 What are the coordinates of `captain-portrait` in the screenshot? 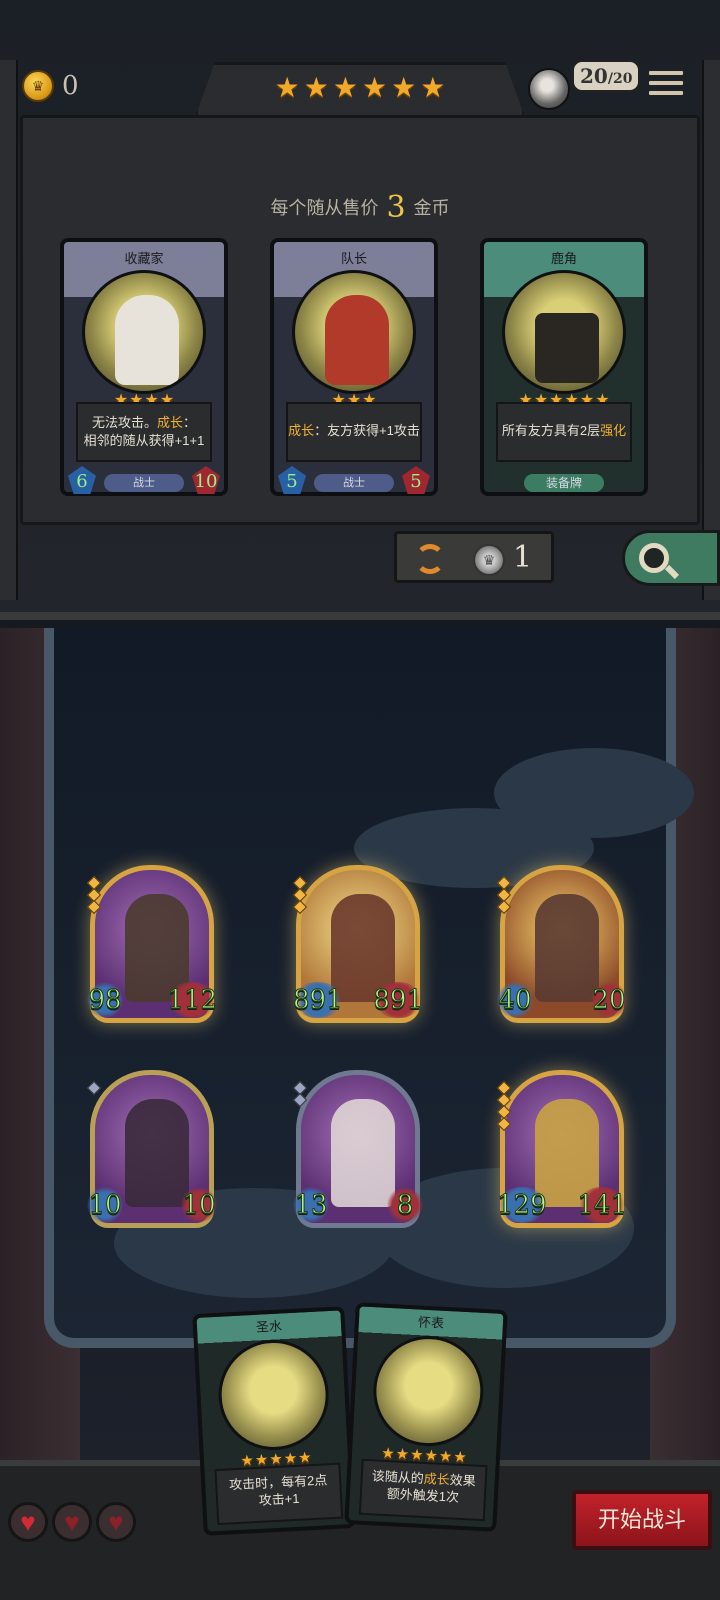 It's located at (354, 332).